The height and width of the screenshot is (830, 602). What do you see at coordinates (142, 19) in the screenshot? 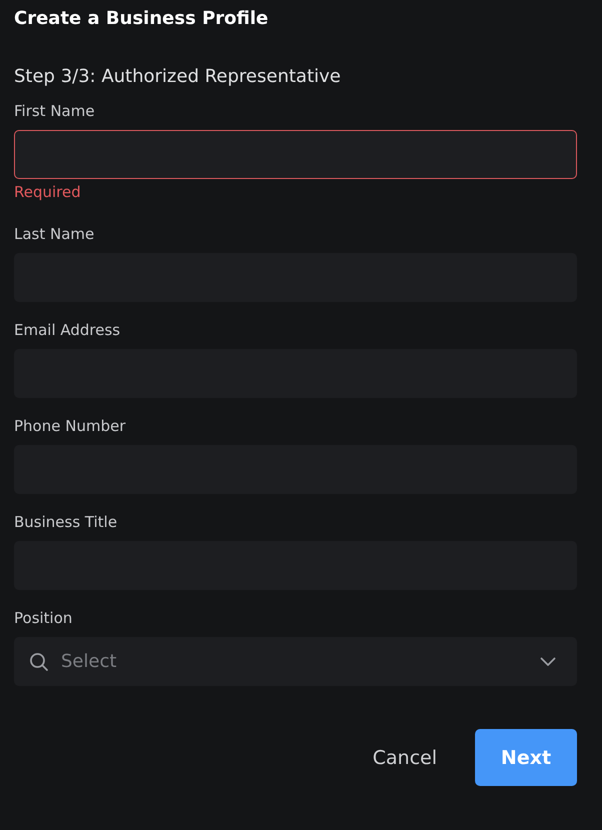
I see `form-title: Create a Business Profile` at bounding box center [142, 19].